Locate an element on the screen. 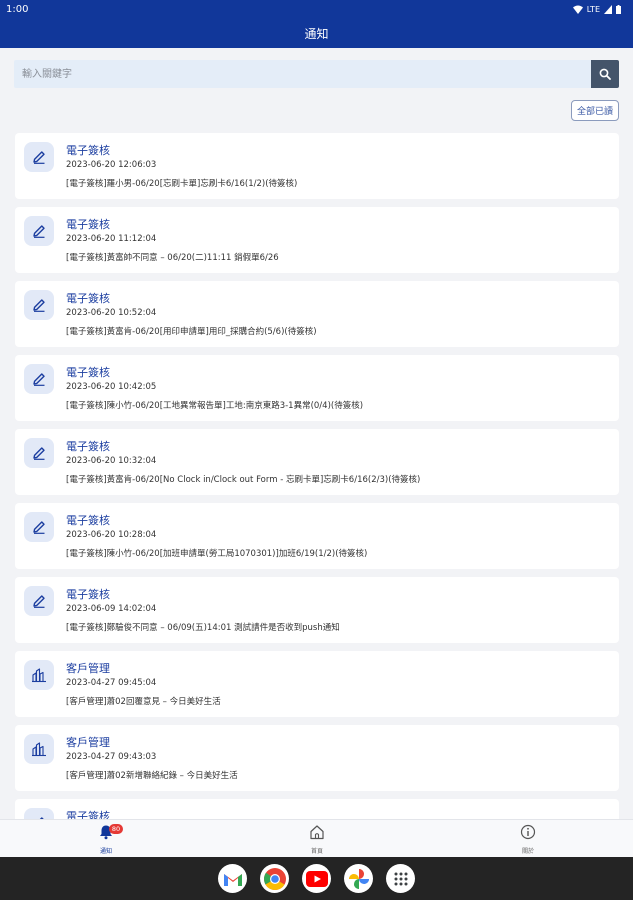  notification-time: 2023-06-20 10:28:04 is located at coordinates (111, 535).